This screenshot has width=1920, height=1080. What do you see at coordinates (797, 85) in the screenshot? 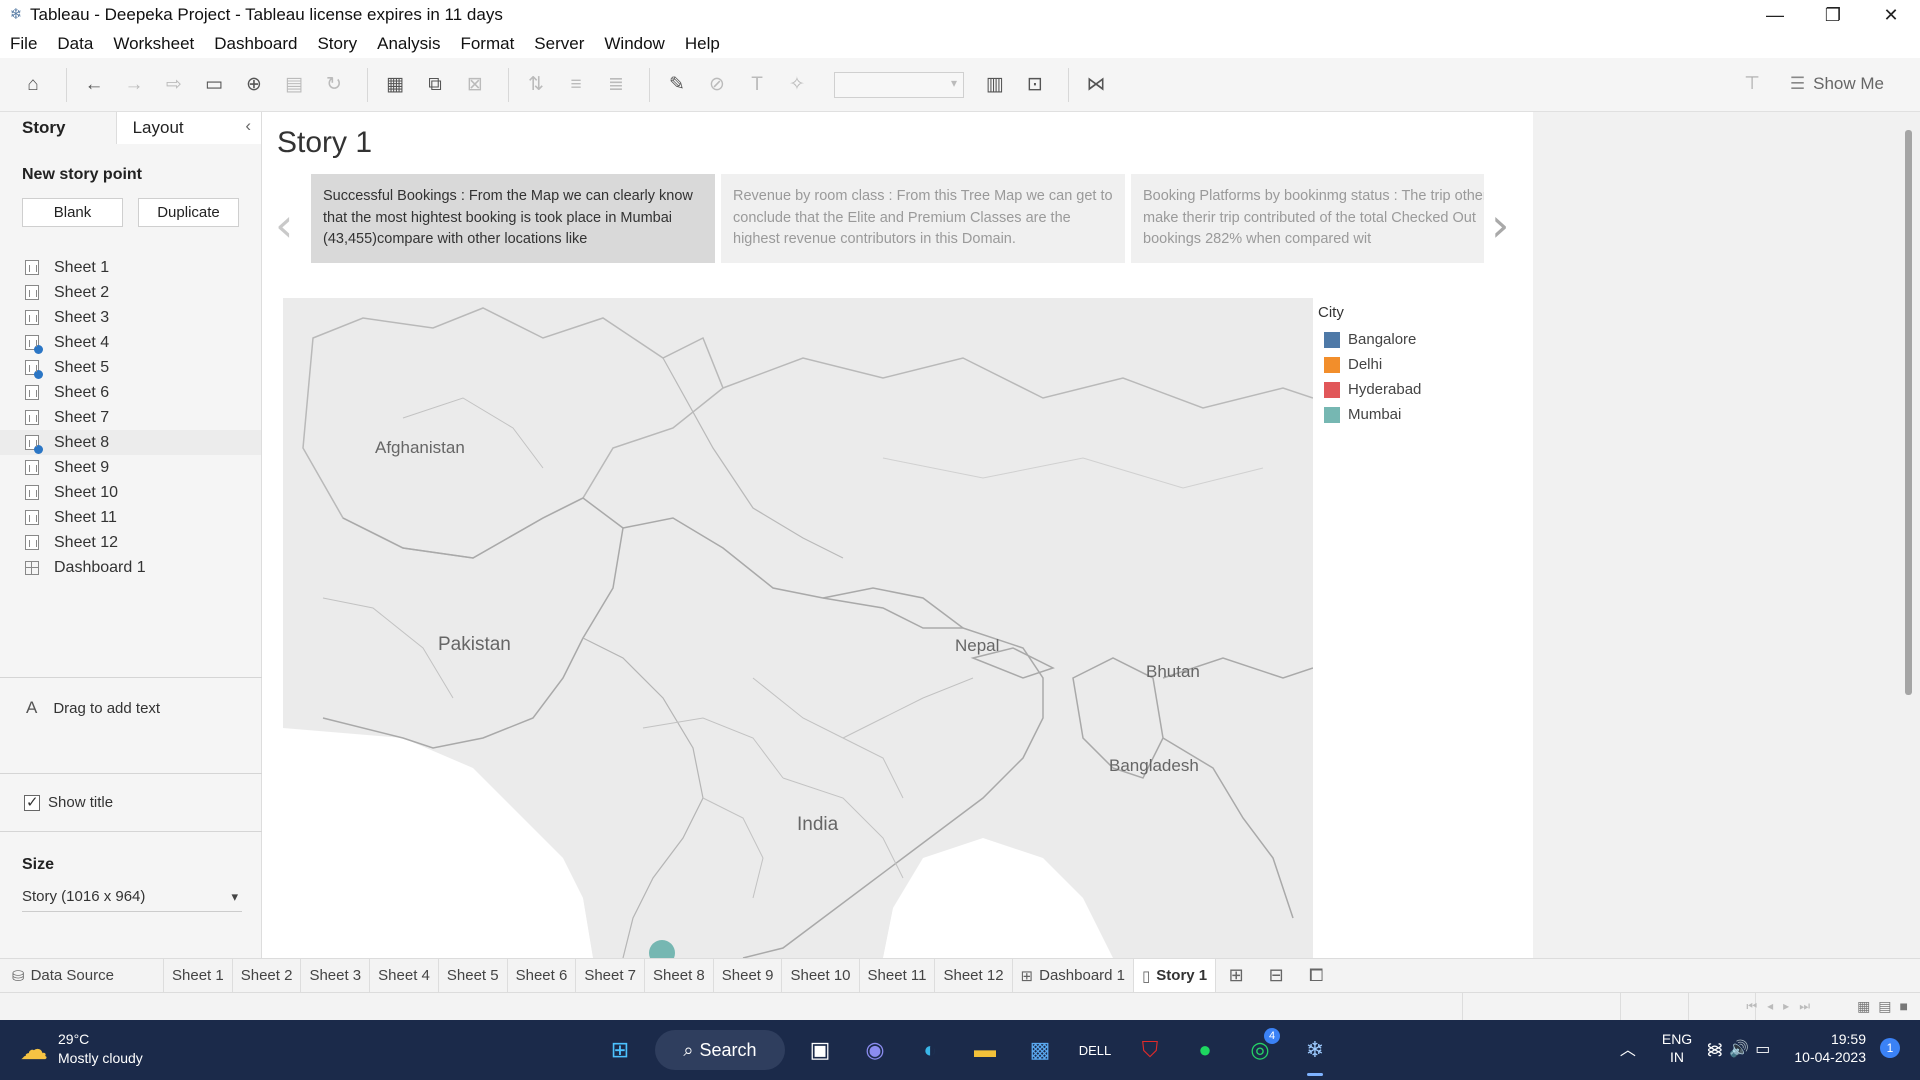
I see `fix-axes-icon: ✧` at bounding box center [797, 85].